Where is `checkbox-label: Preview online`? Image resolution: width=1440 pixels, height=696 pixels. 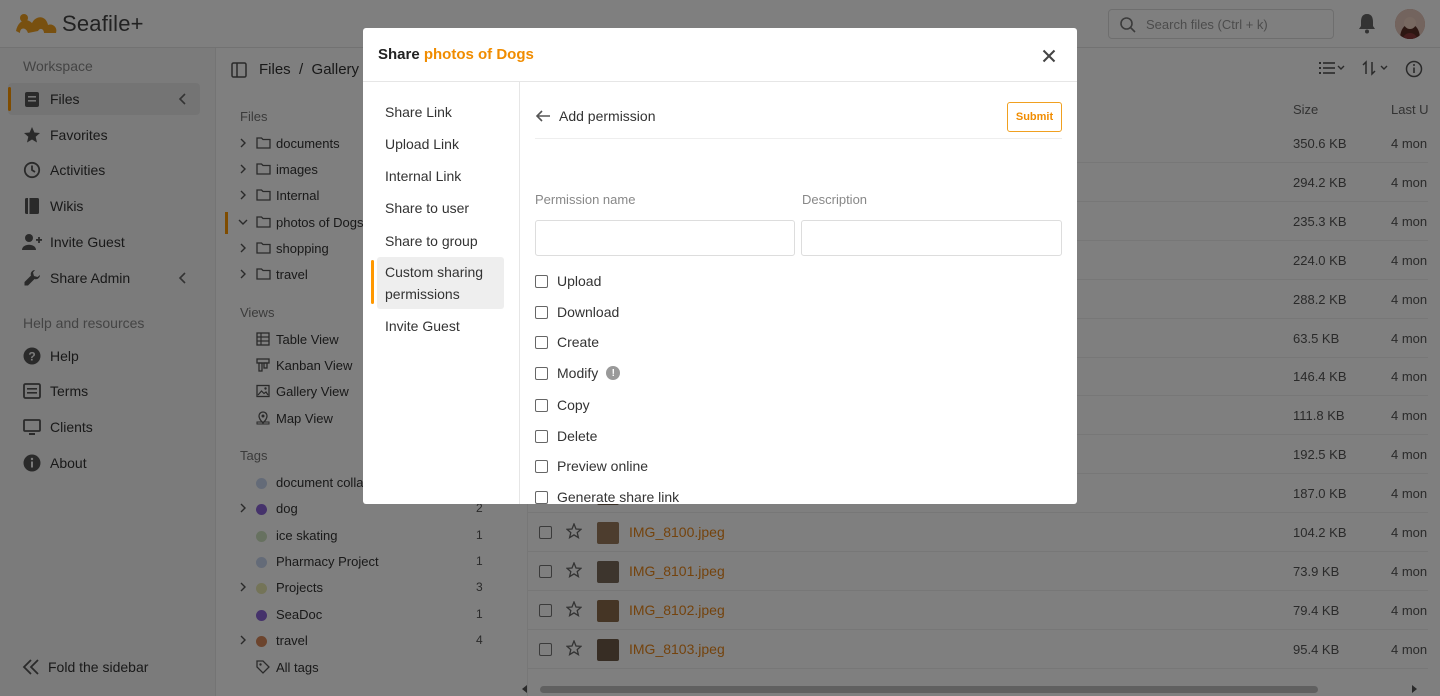 checkbox-label: Preview online is located at coordinates (603, 466).